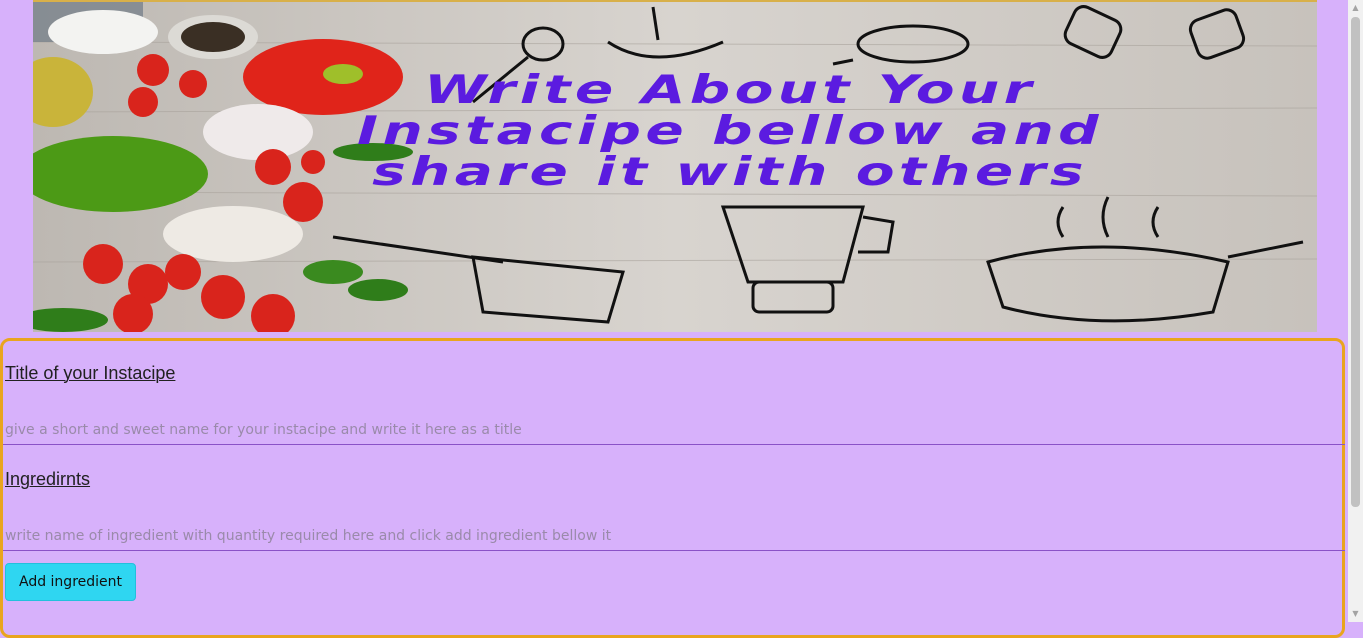 The image size is (1363, 638). Describe the element at coordinates (90, 373) in the screenshot. I see `title-label: Title of your Instacipe` at that location.